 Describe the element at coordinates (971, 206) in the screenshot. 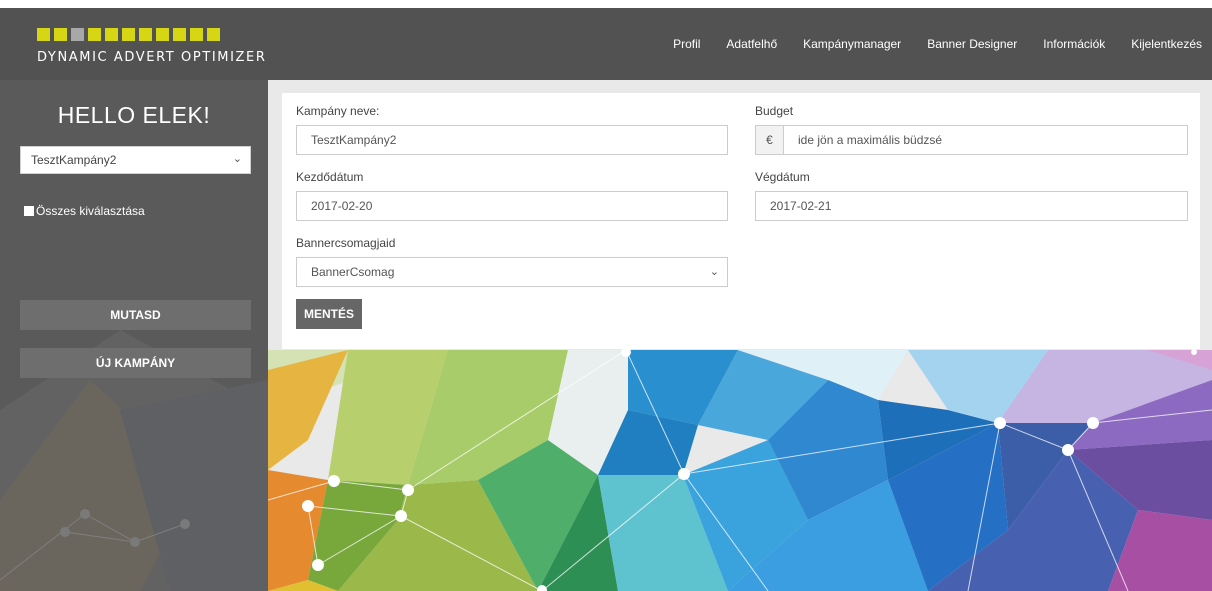

I see `end-date-field: 2017-02-21` at that location.